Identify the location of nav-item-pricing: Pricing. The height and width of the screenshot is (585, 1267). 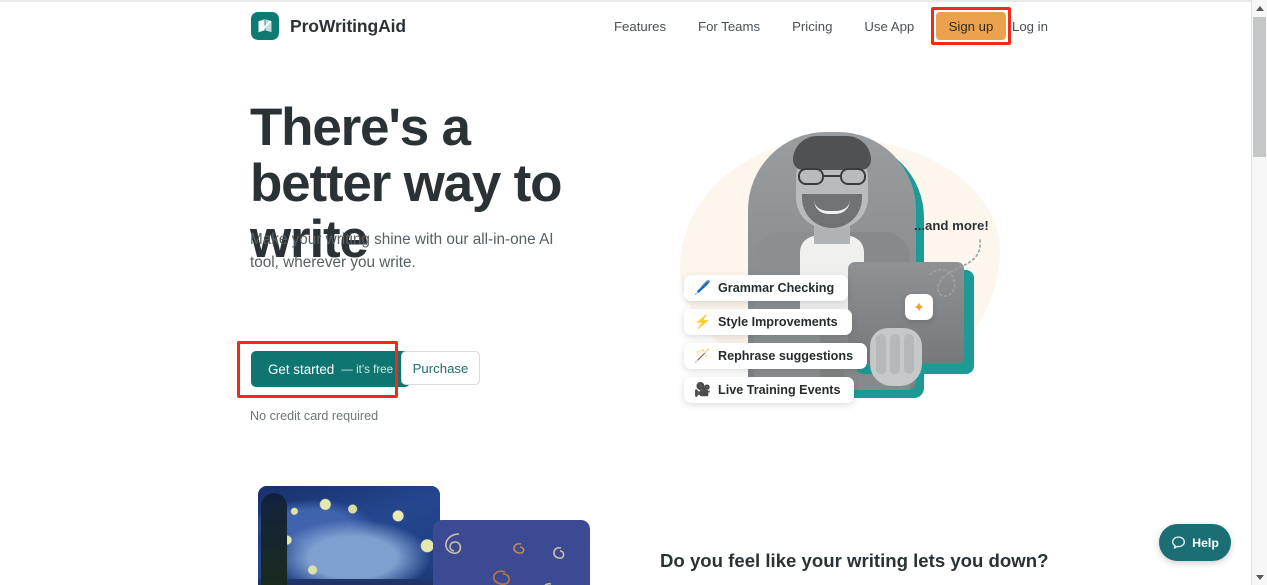
(812, 27).